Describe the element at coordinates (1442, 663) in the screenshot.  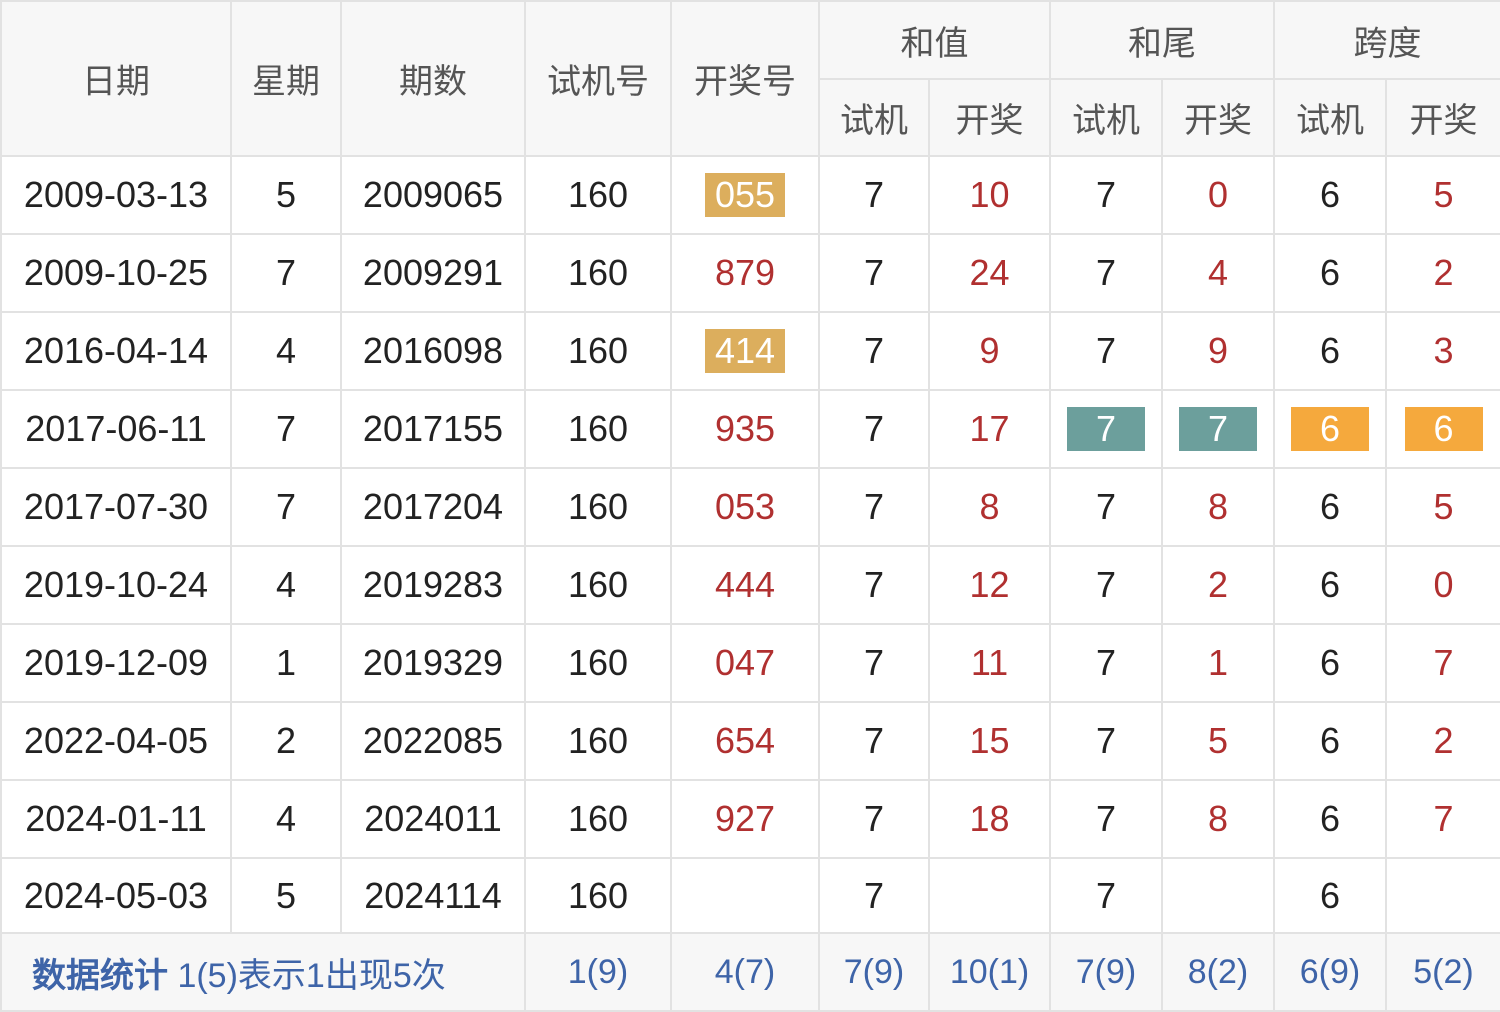
I see `span-draw-cell: 7` at that location.